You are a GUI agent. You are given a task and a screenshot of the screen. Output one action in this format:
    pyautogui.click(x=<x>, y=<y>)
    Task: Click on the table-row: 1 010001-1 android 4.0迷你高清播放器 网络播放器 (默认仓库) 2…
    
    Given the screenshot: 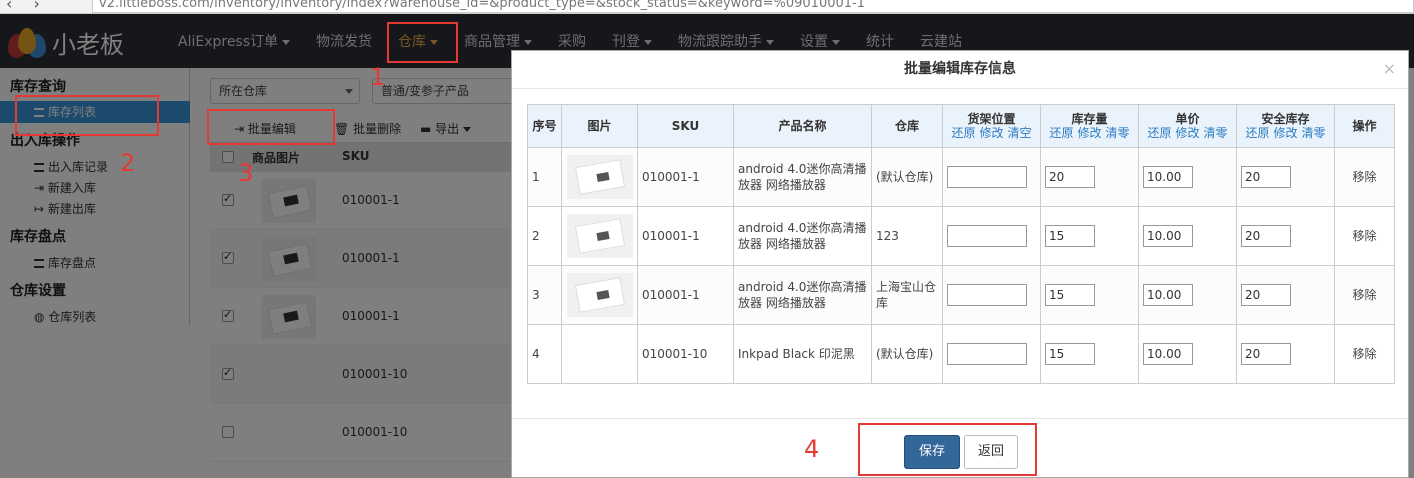 What is the action you would take?
    pyautogui.click(x=961, y=177)
    